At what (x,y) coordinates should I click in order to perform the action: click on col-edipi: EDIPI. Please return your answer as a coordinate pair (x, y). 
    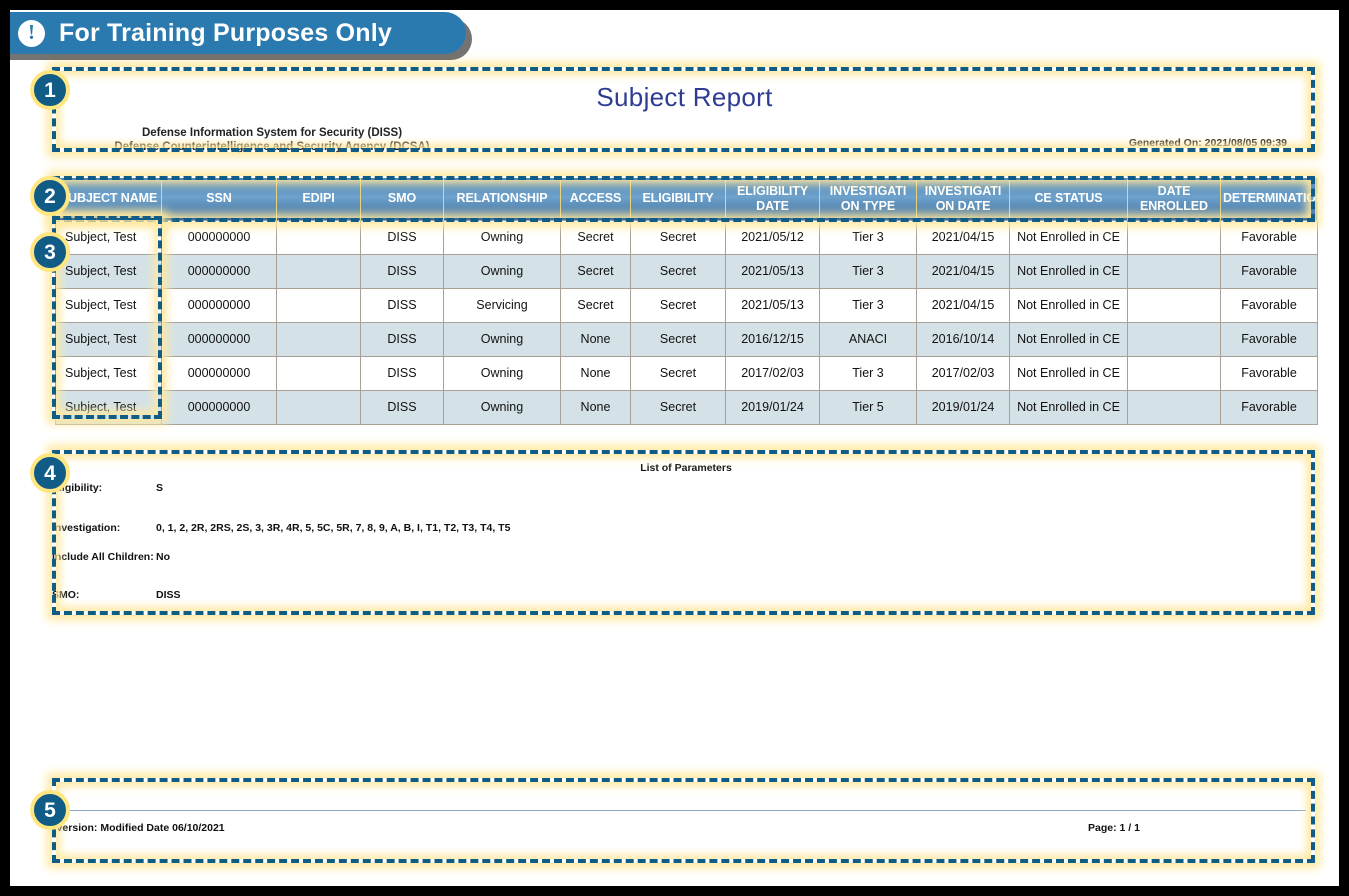
    Looking at the image, I should click on (318, 199).